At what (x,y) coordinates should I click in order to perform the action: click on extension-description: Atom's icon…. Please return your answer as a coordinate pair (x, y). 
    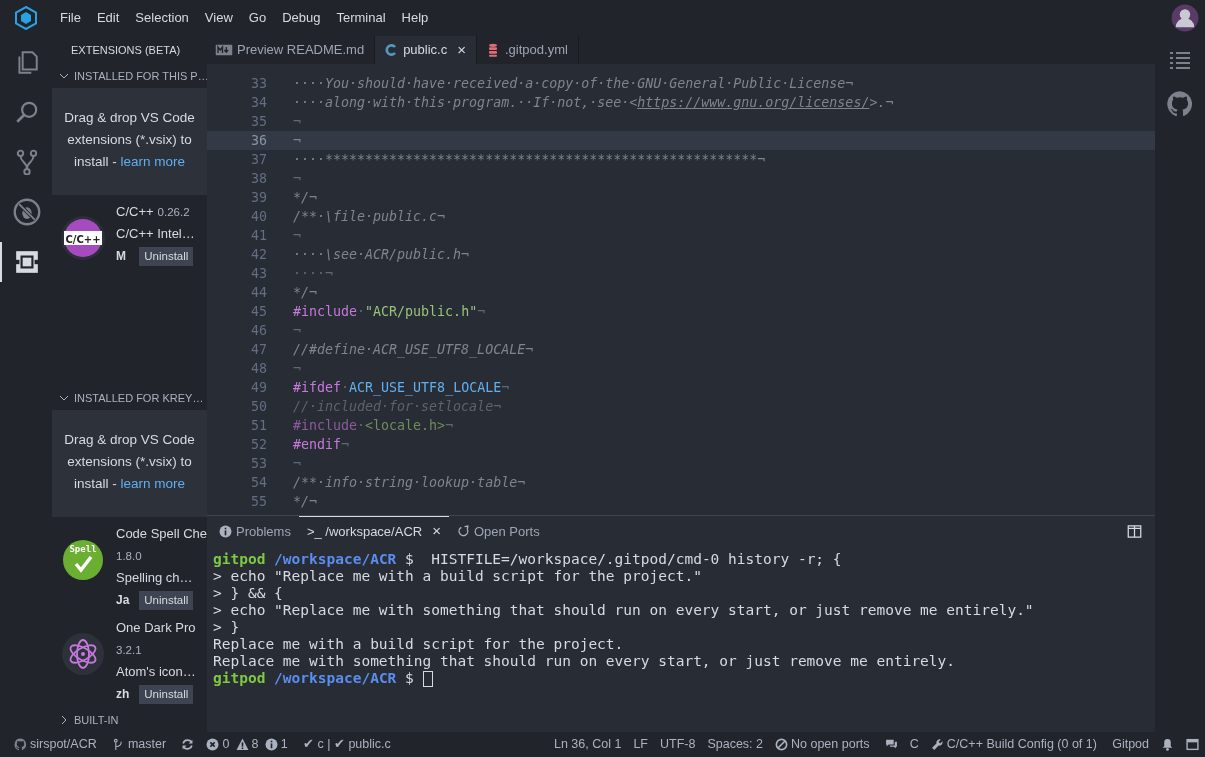
    Looking at the image, I should click on (156, 672).